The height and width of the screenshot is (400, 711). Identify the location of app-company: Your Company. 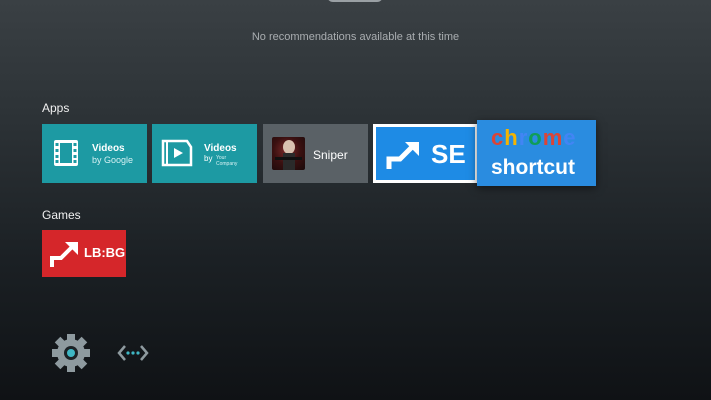
(227, 161).